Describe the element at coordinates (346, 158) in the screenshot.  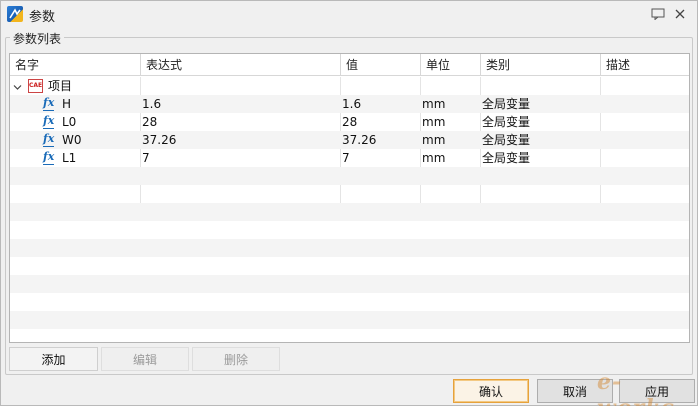
I see `param-value: 7` at that location.